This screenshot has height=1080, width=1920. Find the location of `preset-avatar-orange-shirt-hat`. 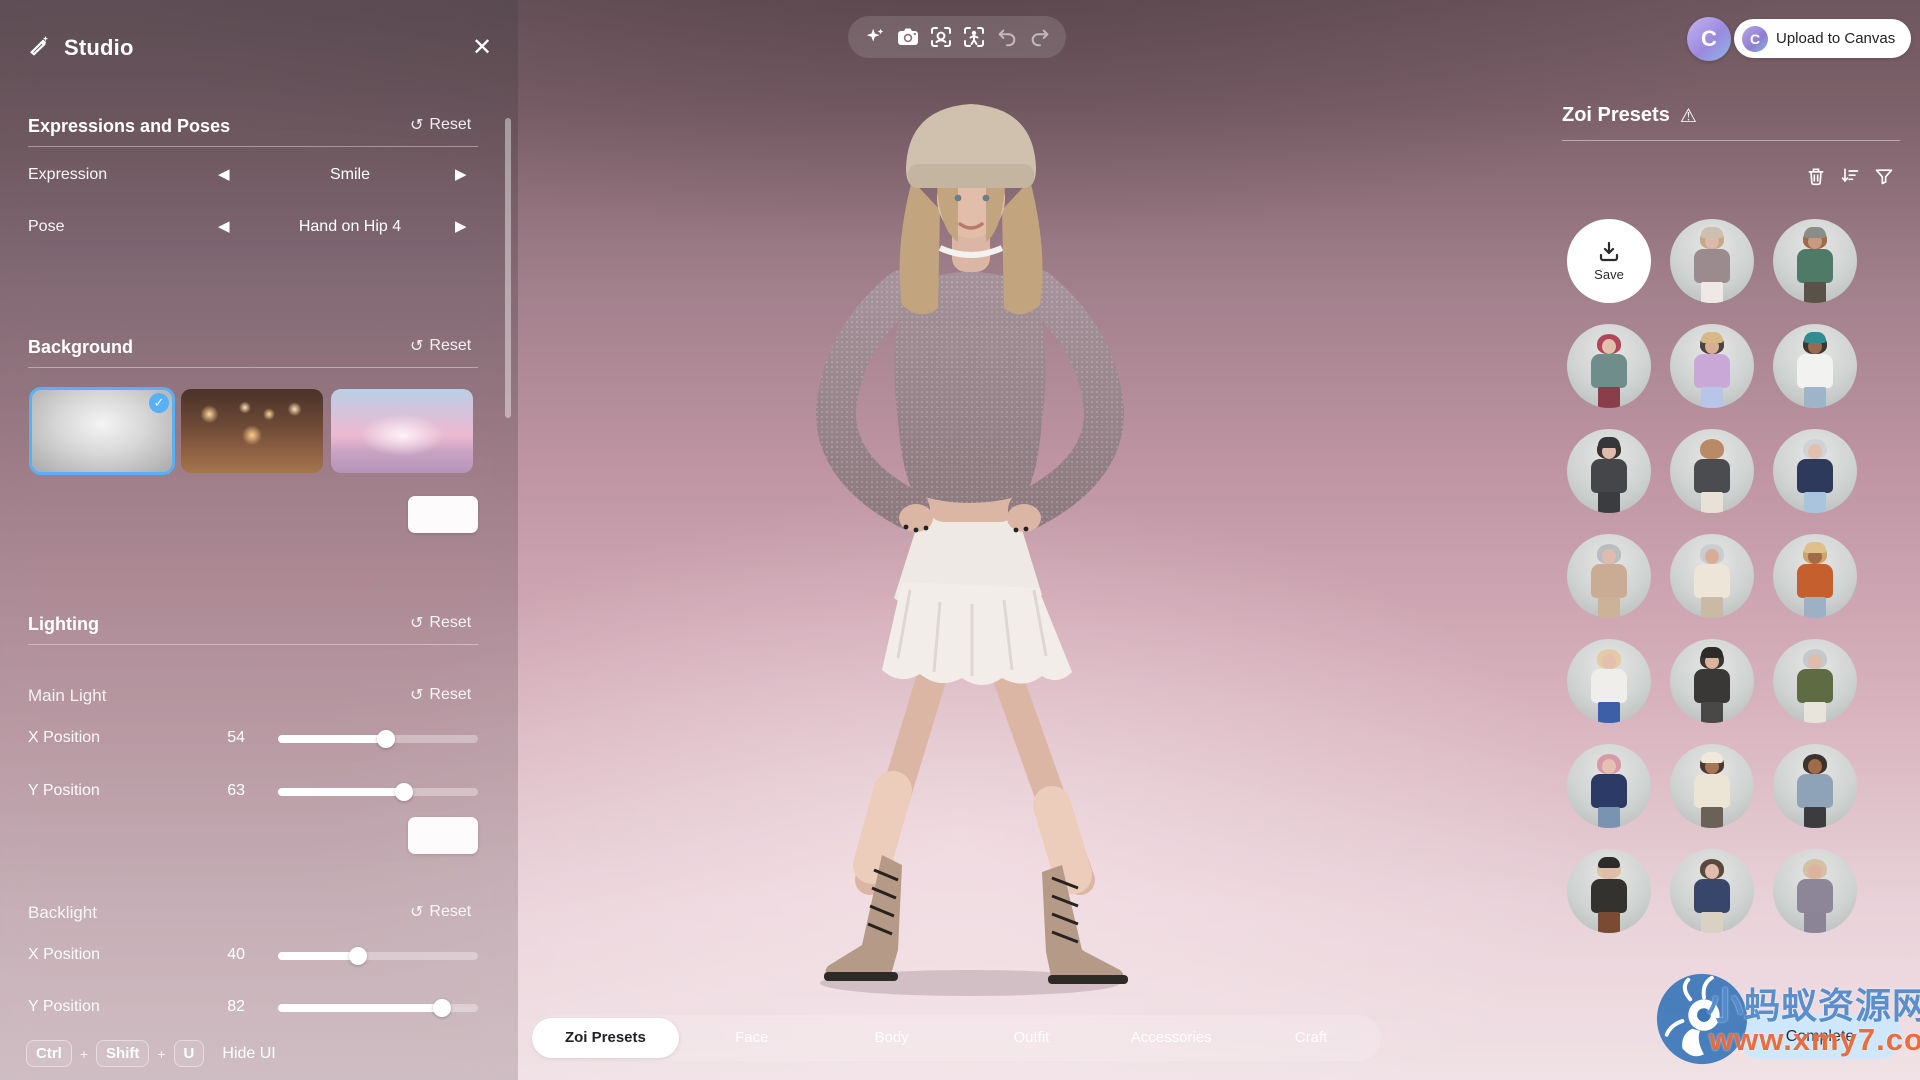

preset-avatar-orange-shirt-hat is located at coordinates (1815, 576).